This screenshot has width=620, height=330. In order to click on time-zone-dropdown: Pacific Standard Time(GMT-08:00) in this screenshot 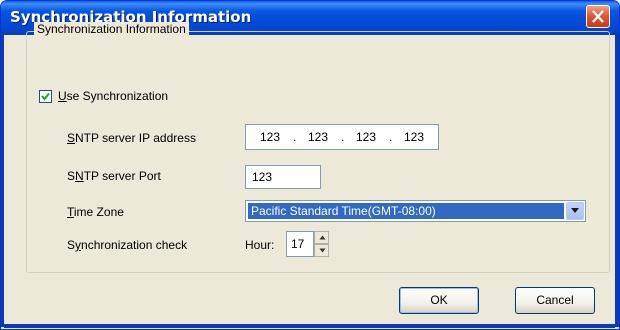, I will do `click(415, 211)`.